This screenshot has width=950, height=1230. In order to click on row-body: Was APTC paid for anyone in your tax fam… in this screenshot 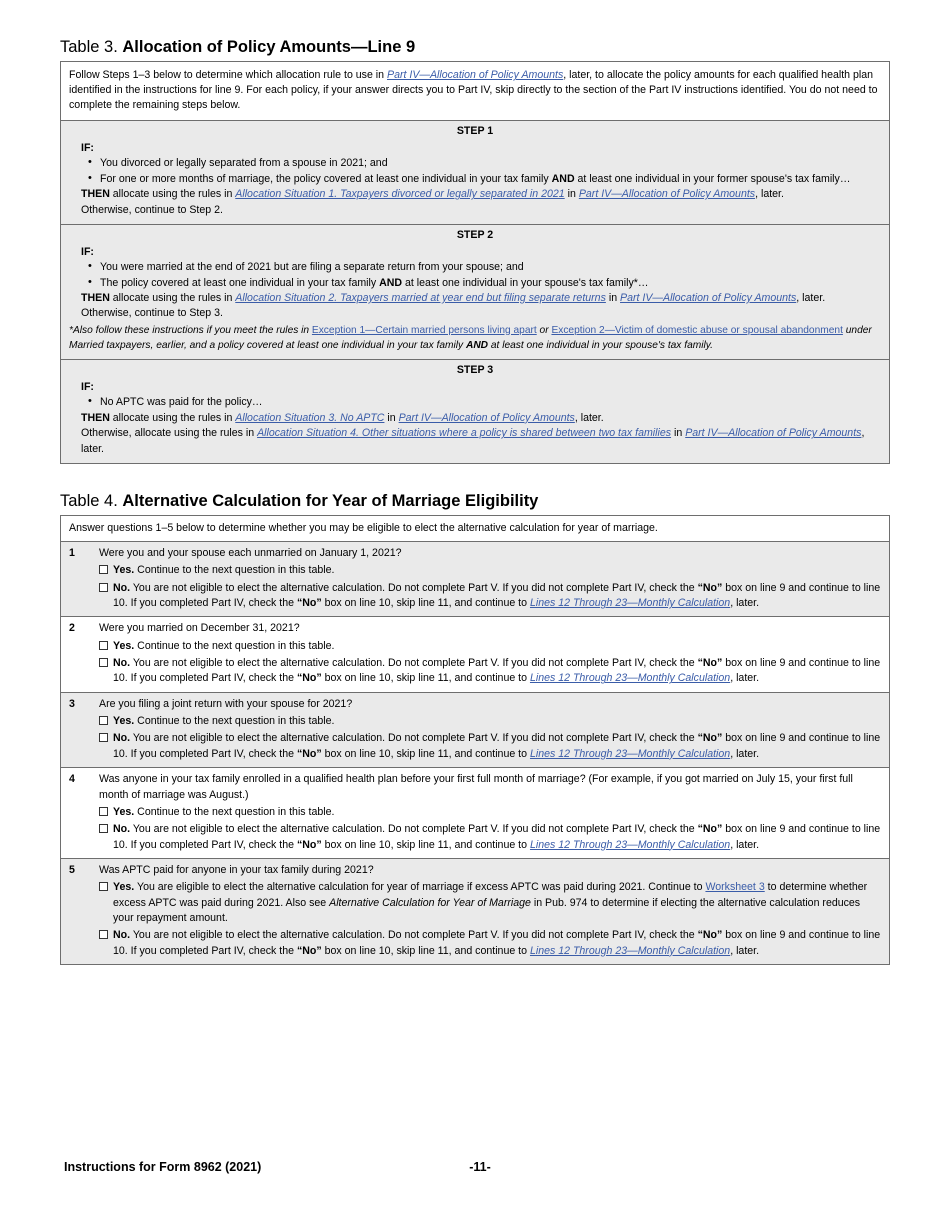, I will do `click(490, 911)`.